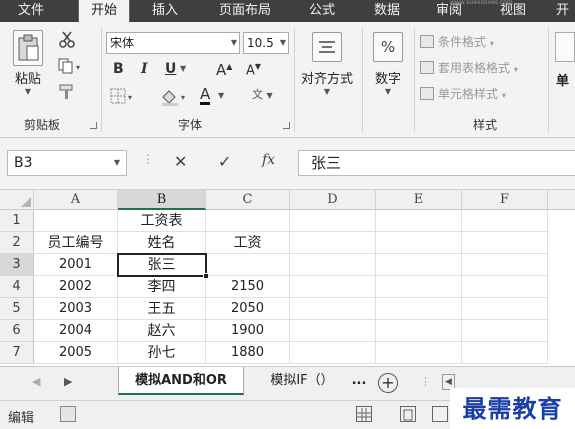 The height and width of the screenshot is (429, 575). Describe the element at coordinates (388, 383) in the screenshot. I see `add-sheet-icon: +` at that location.